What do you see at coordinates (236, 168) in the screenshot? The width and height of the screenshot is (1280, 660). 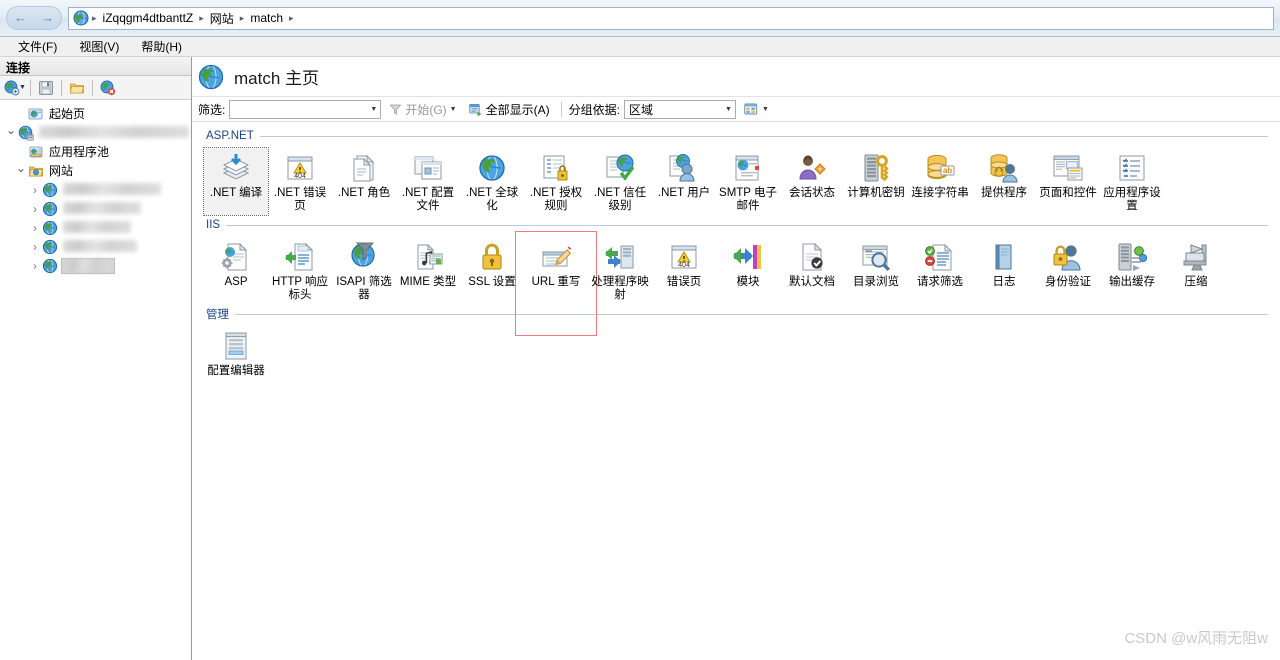 I see `net-compilation-icon` at bounding box center [236, 168].